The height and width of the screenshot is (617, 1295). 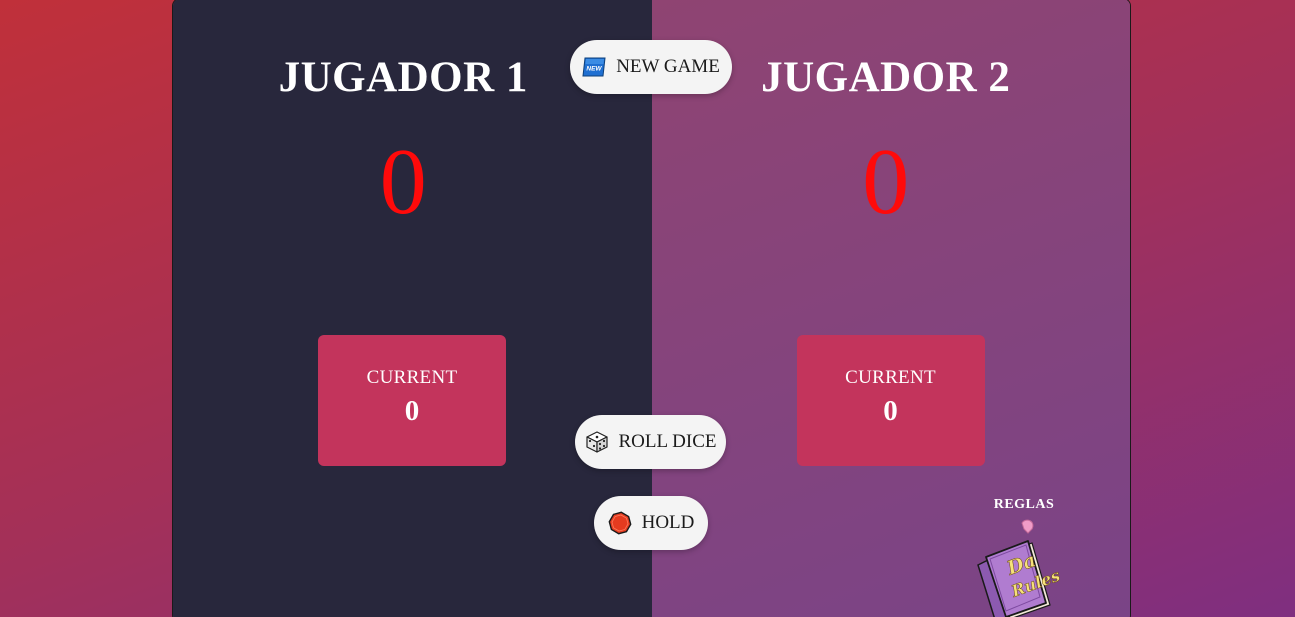 I want to click on player-2-current-box: CURRENT 0, so click(x=890, y=400).